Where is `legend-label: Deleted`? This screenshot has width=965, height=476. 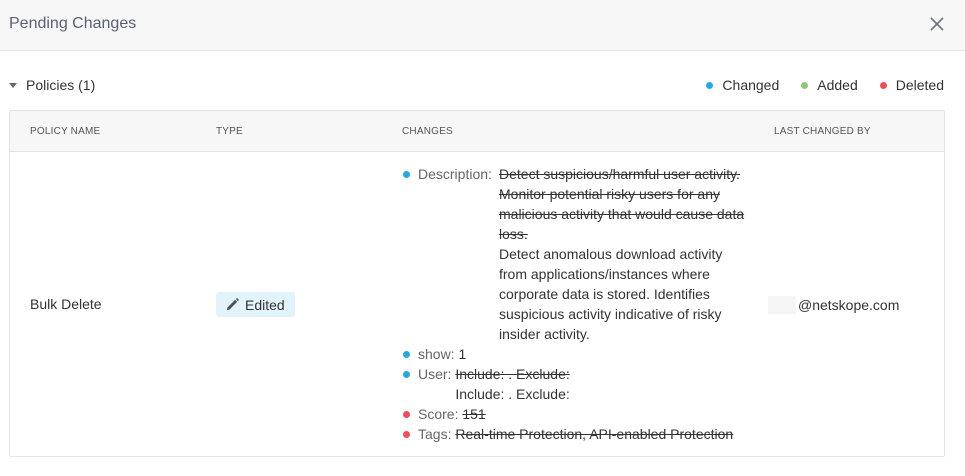
legend-label: Deleted is located at coordinates (919, 85).